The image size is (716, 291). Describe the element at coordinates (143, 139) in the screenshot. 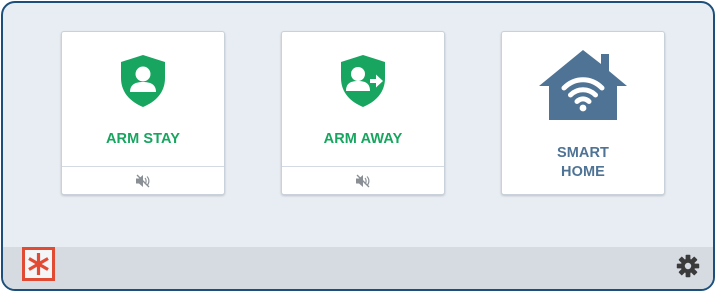

I see `arm-stay-label: ARM STAY` at that location.